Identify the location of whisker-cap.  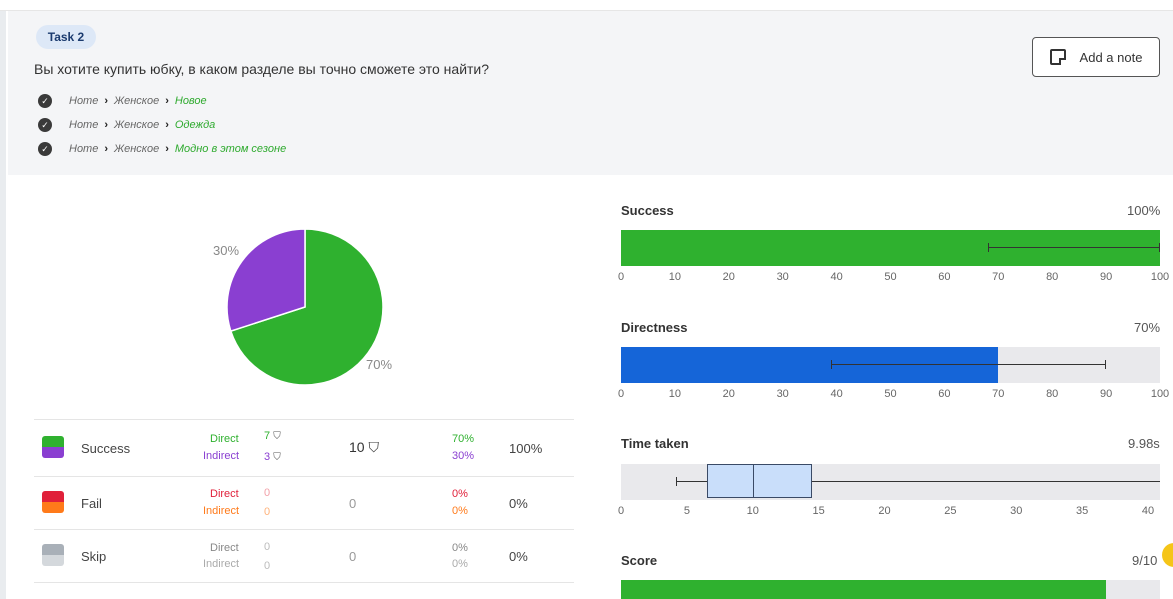
(677, 481).